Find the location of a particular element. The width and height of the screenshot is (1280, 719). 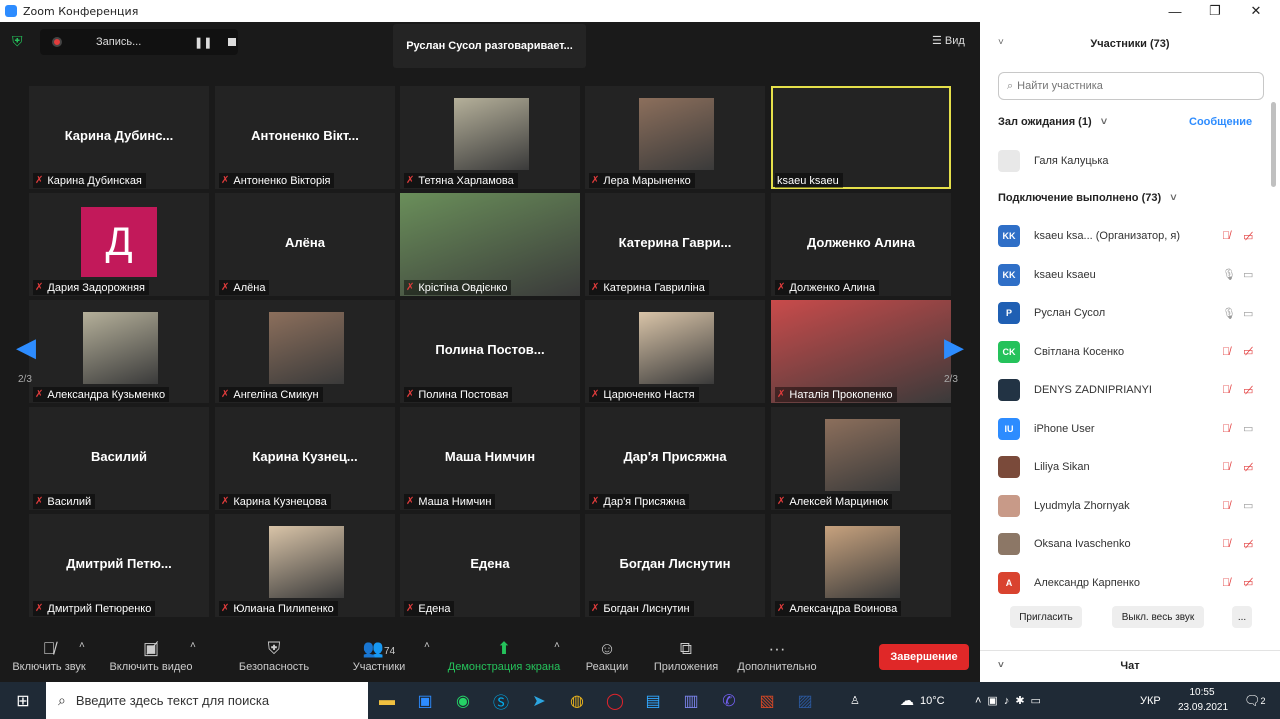

video-tile: Полина Постов... ✗ Полина Постовая is located at coordinates (490, 351).